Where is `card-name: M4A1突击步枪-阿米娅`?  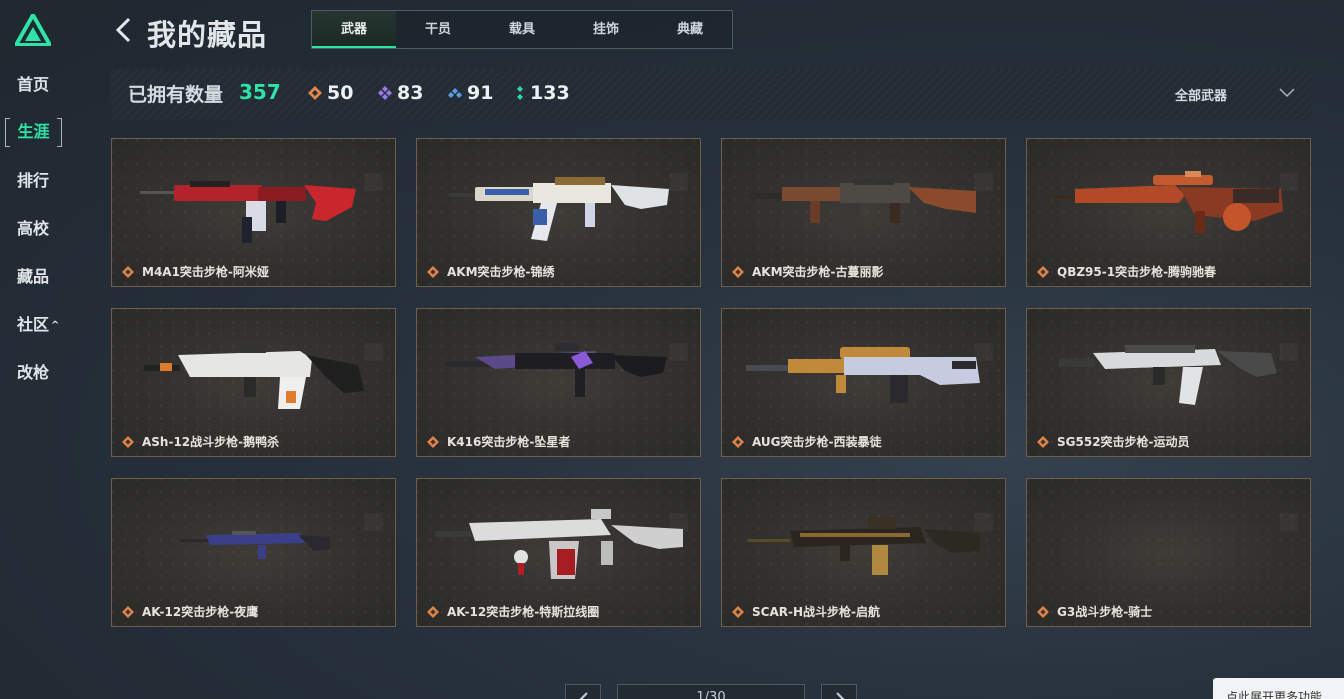
card-name: M4A1突击步枪-阿米娅 is located at coordinates (205, 272).